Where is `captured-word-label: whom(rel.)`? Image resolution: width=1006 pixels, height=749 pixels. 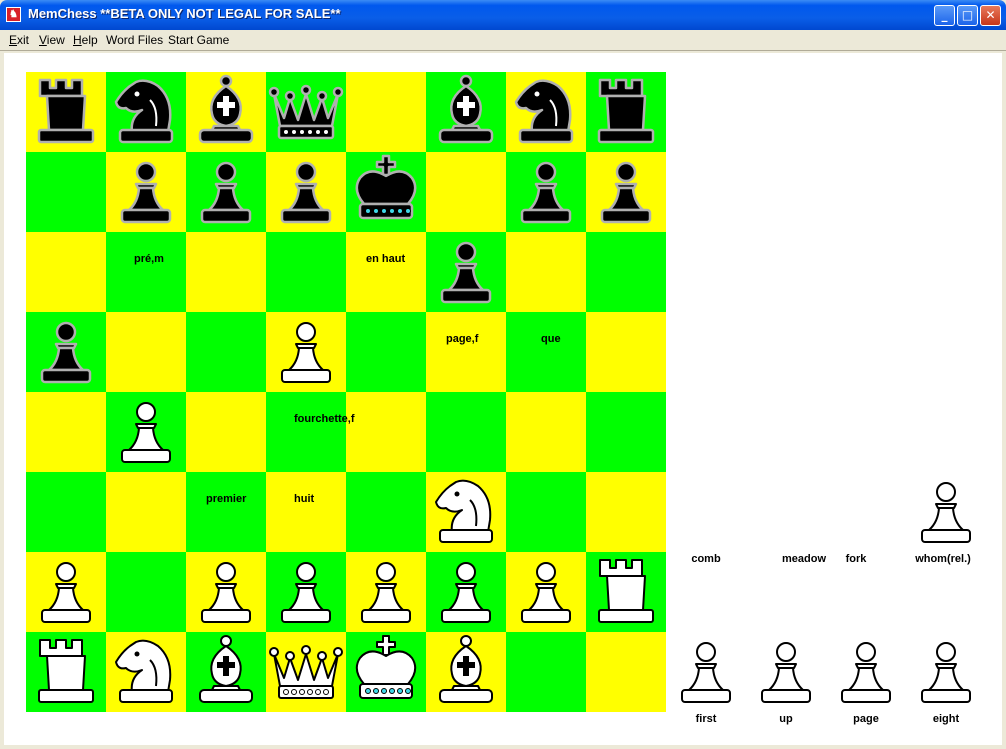
captured-word-label: whom(rel.) is located at coordinates (943, 559).